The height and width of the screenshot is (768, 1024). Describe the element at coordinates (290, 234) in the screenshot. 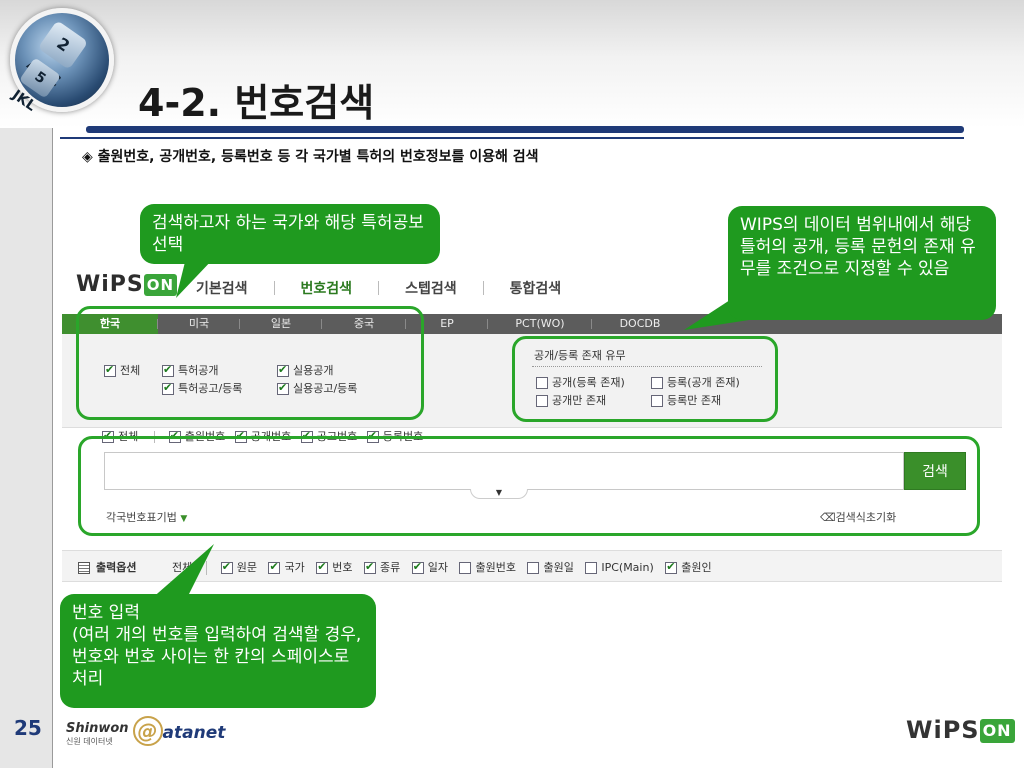

I see `country-callout: 검색하고자 하는 국가와 해당 특허공보 선택` at that location.